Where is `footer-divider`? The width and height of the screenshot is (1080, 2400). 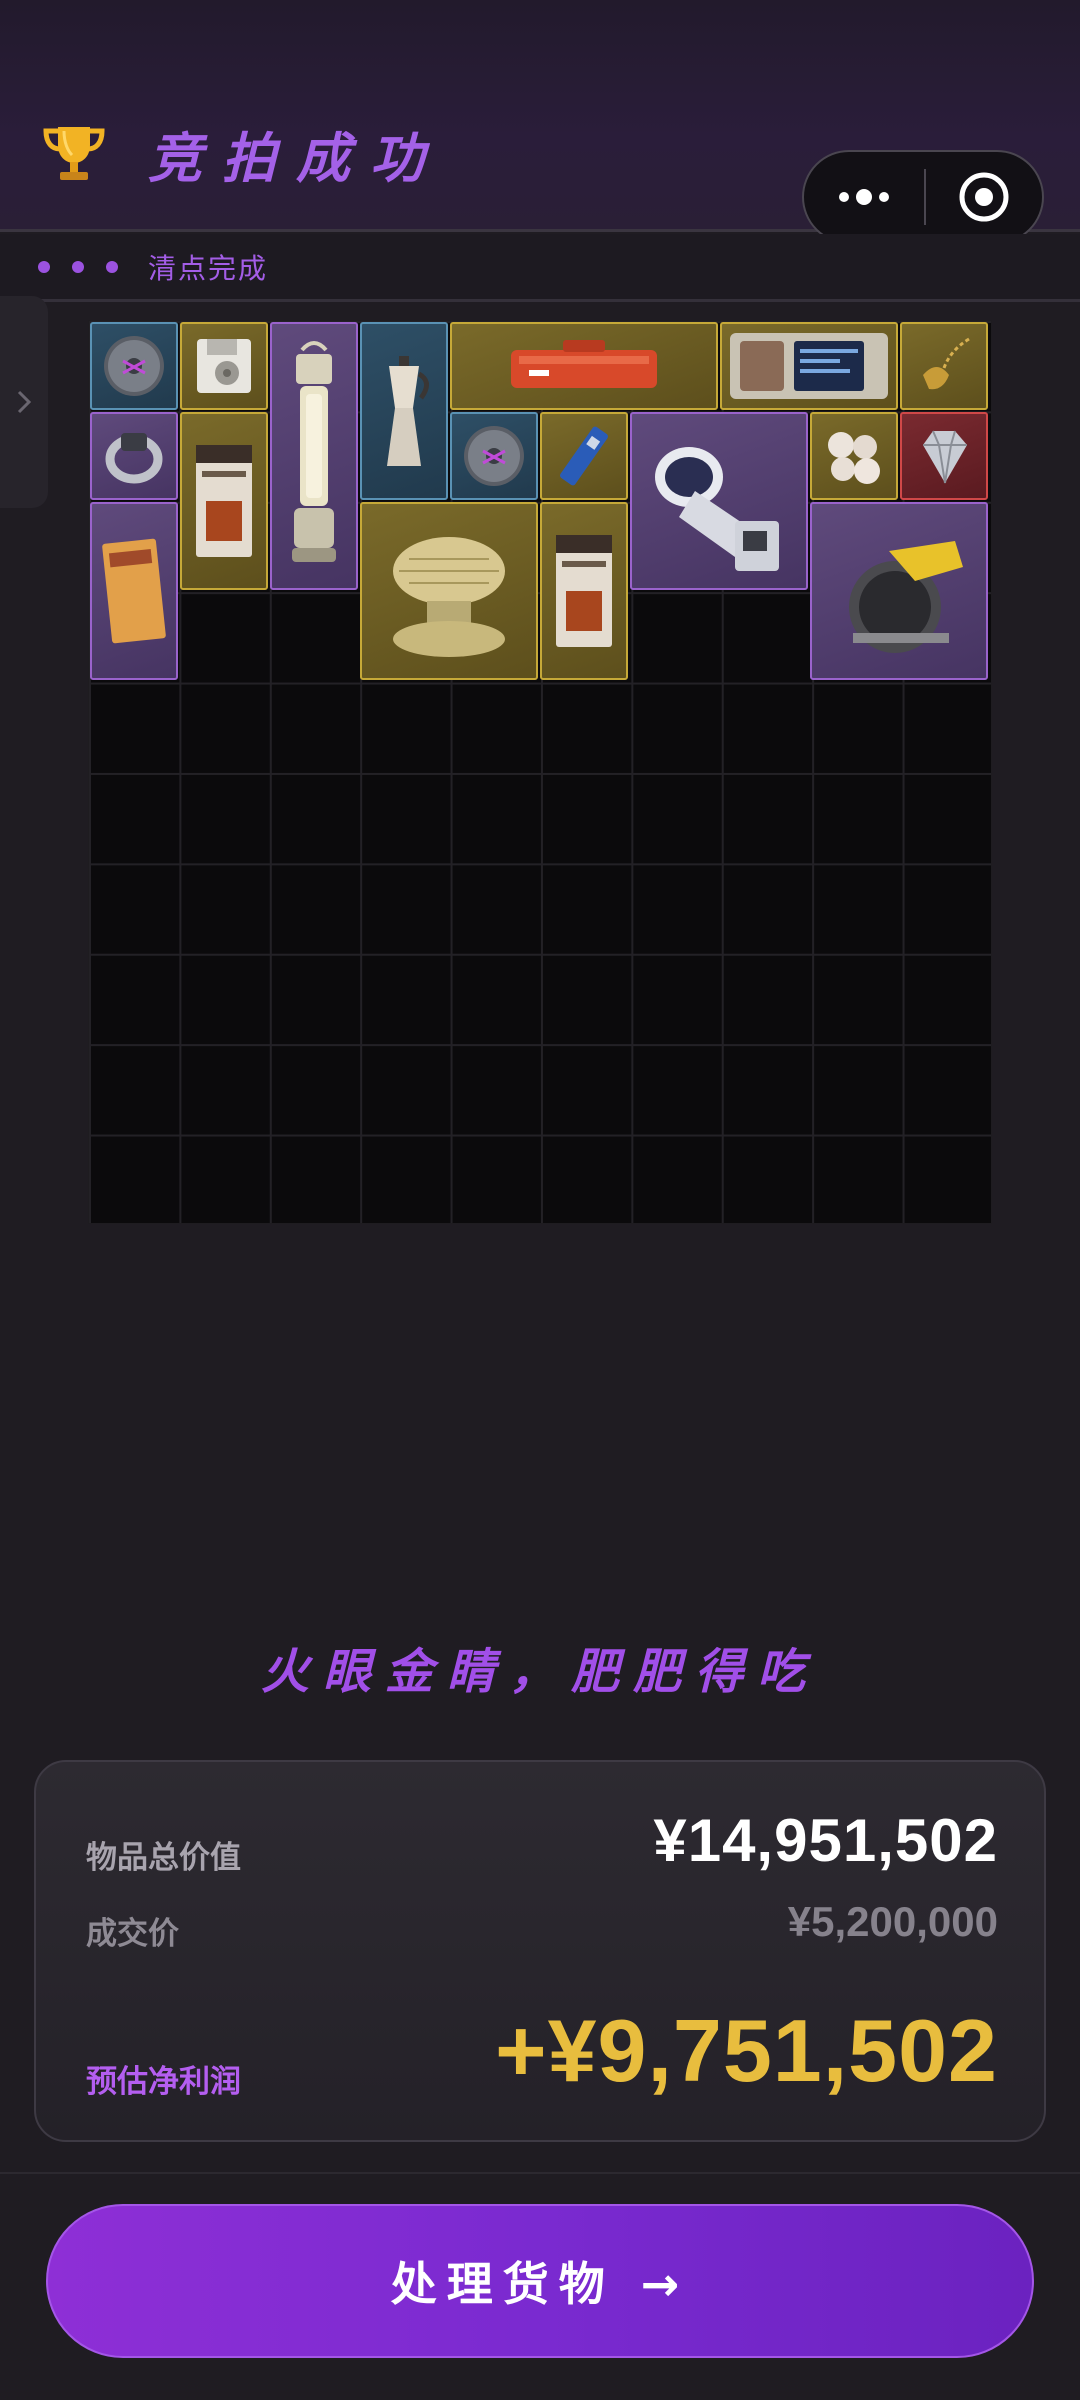 footer-divider is located at coordinates (540, 2173).